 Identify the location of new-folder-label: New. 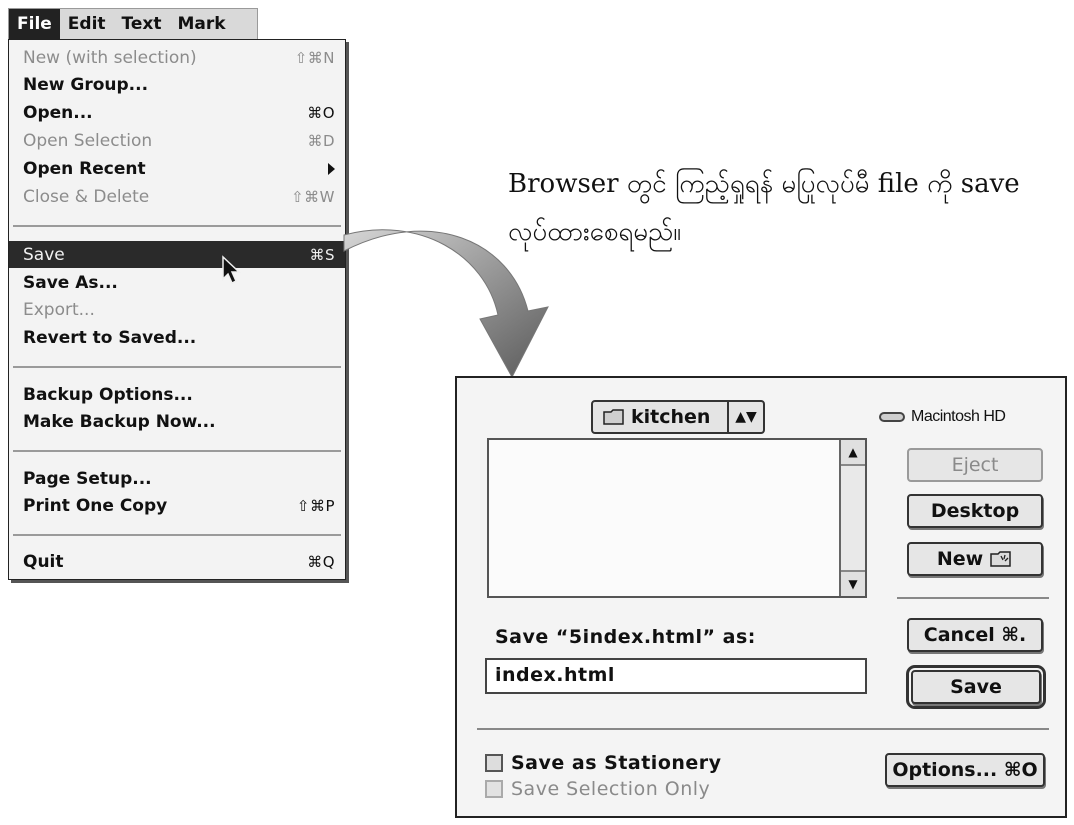
(960, 559).